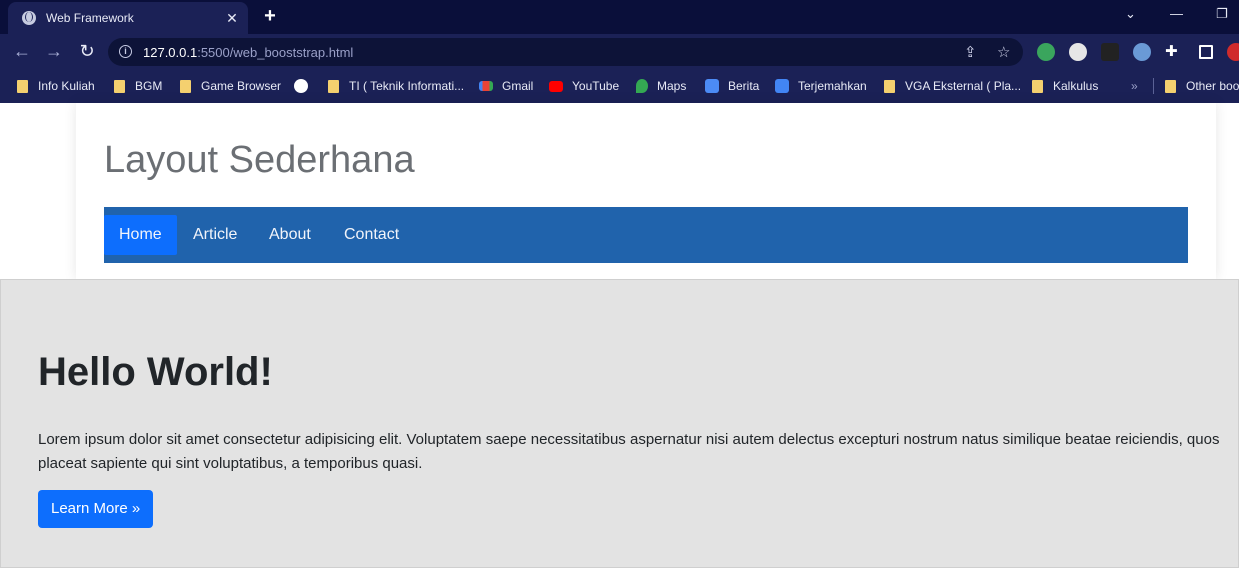  What do you see at coordinates (1153, 86) in the screenshot?
I see `bookmarks-divider` at bounding box center [1153, 86].